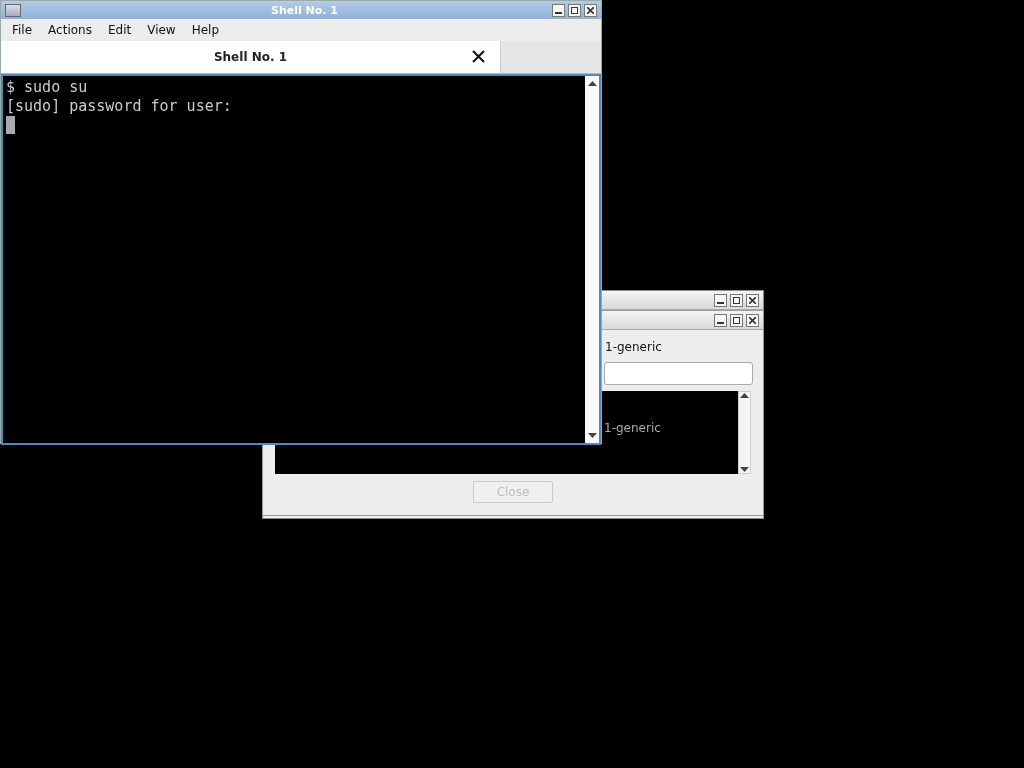 The height and width of the screenshot is (768, 1024). Describe the element at coordinates (13, 10) in the screenshot. I see `window-icon` at that location.